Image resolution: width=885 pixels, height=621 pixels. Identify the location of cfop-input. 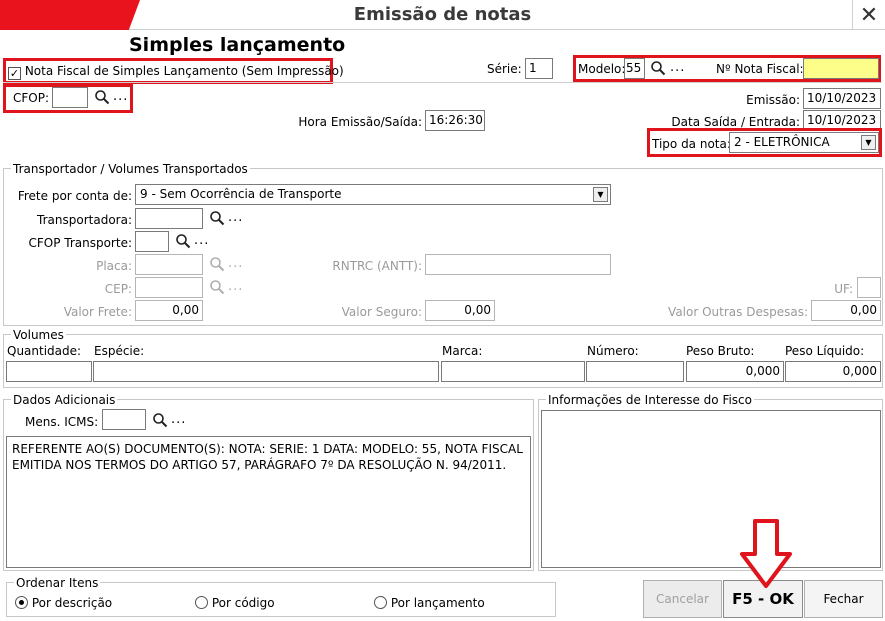
(70, 97).